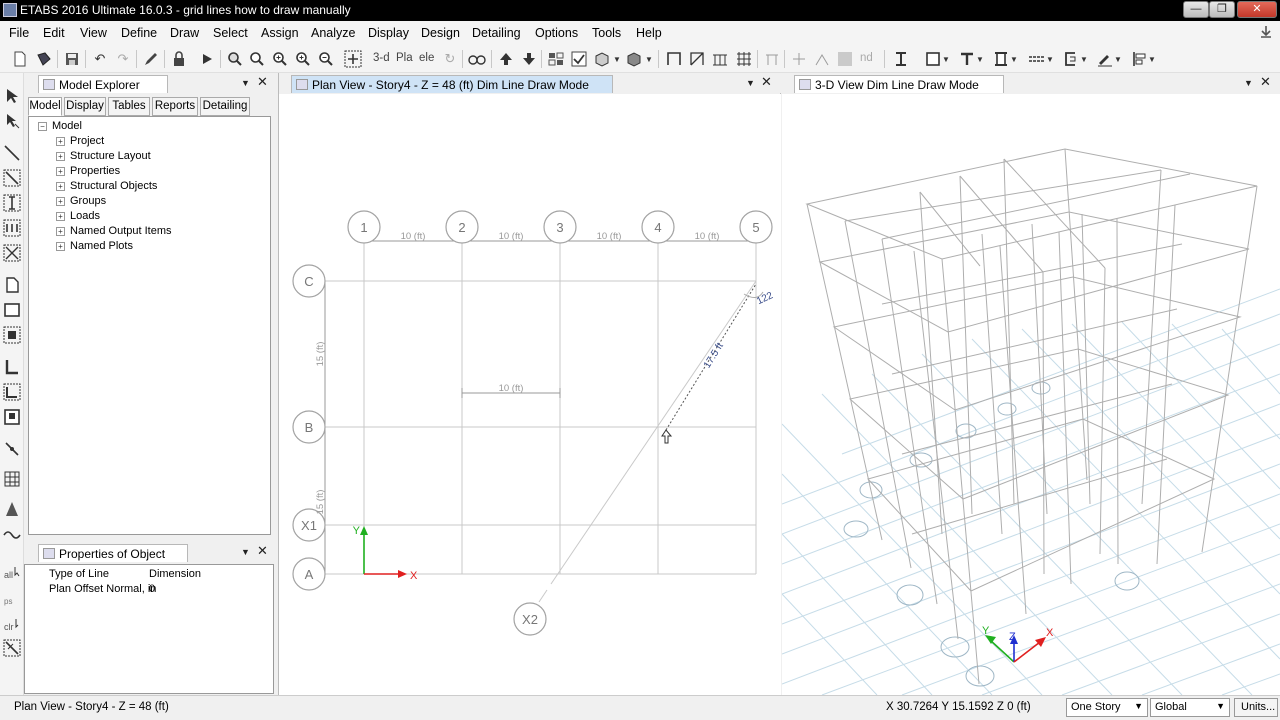 The height and width of the screenshot is (720, 1280). What do you see at coordinates (12, 417) in the screenshot?
I see `draw-opening-icon` at bounding box center [12, 417].